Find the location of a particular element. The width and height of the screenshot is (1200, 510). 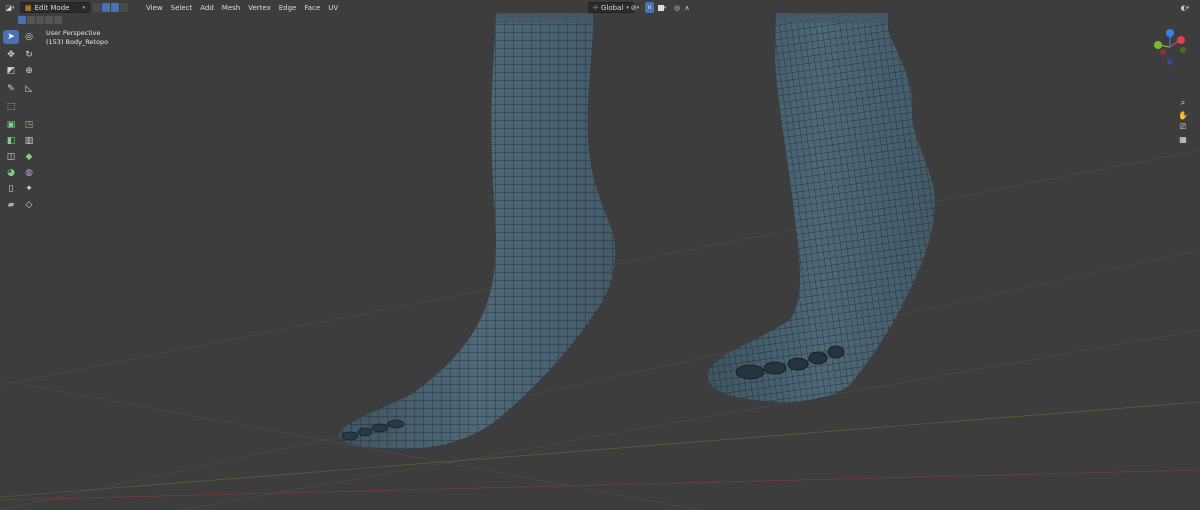

rip-icon: ◇ is located at coordinates (29, 204).